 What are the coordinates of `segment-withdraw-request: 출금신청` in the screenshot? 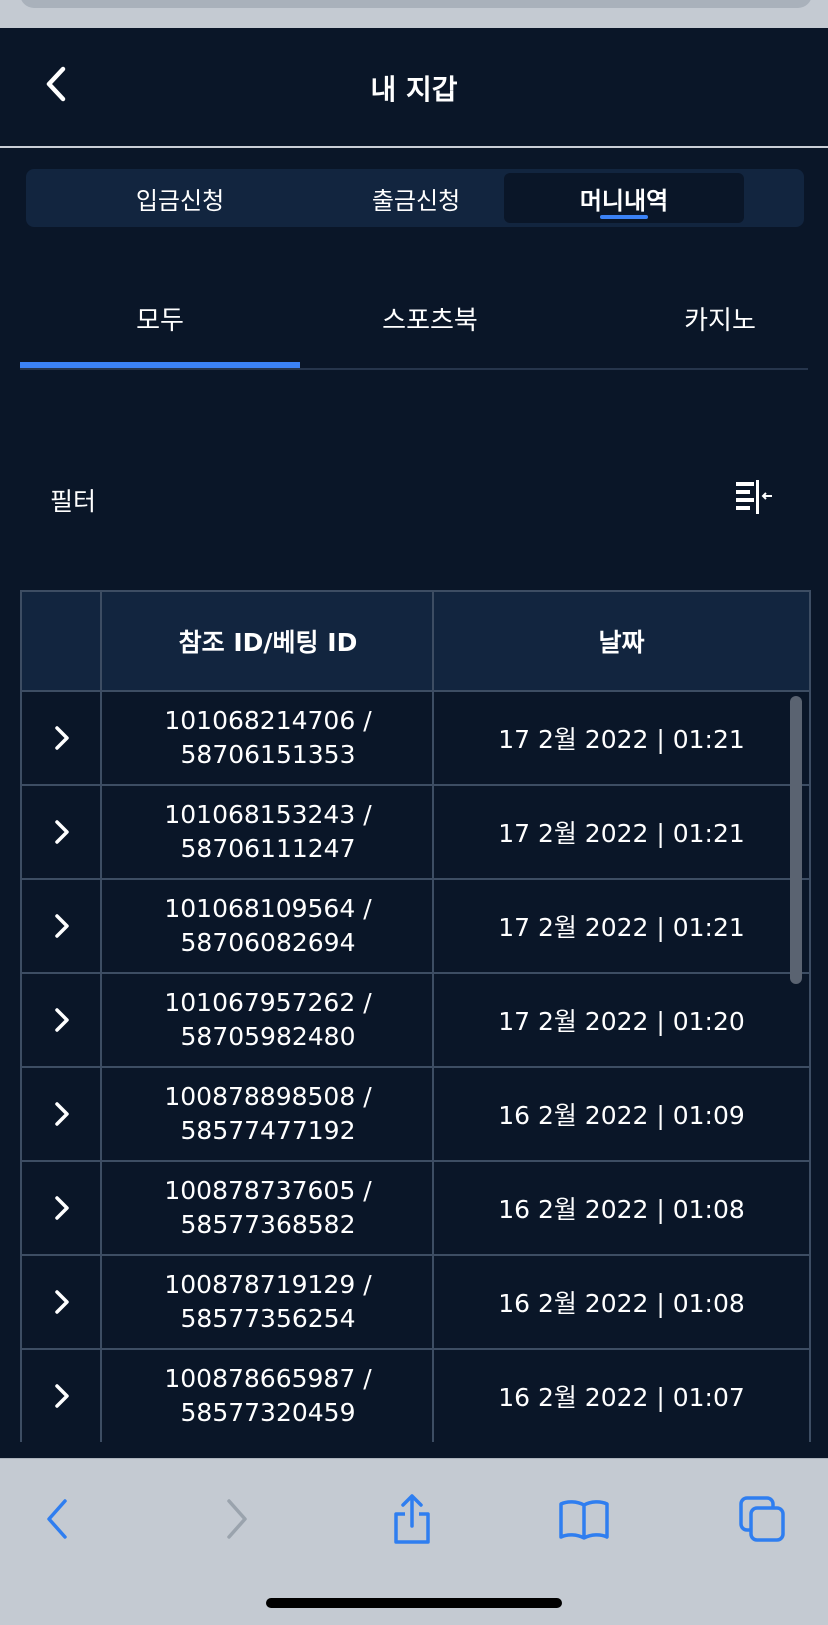 It's located at (416, 198).